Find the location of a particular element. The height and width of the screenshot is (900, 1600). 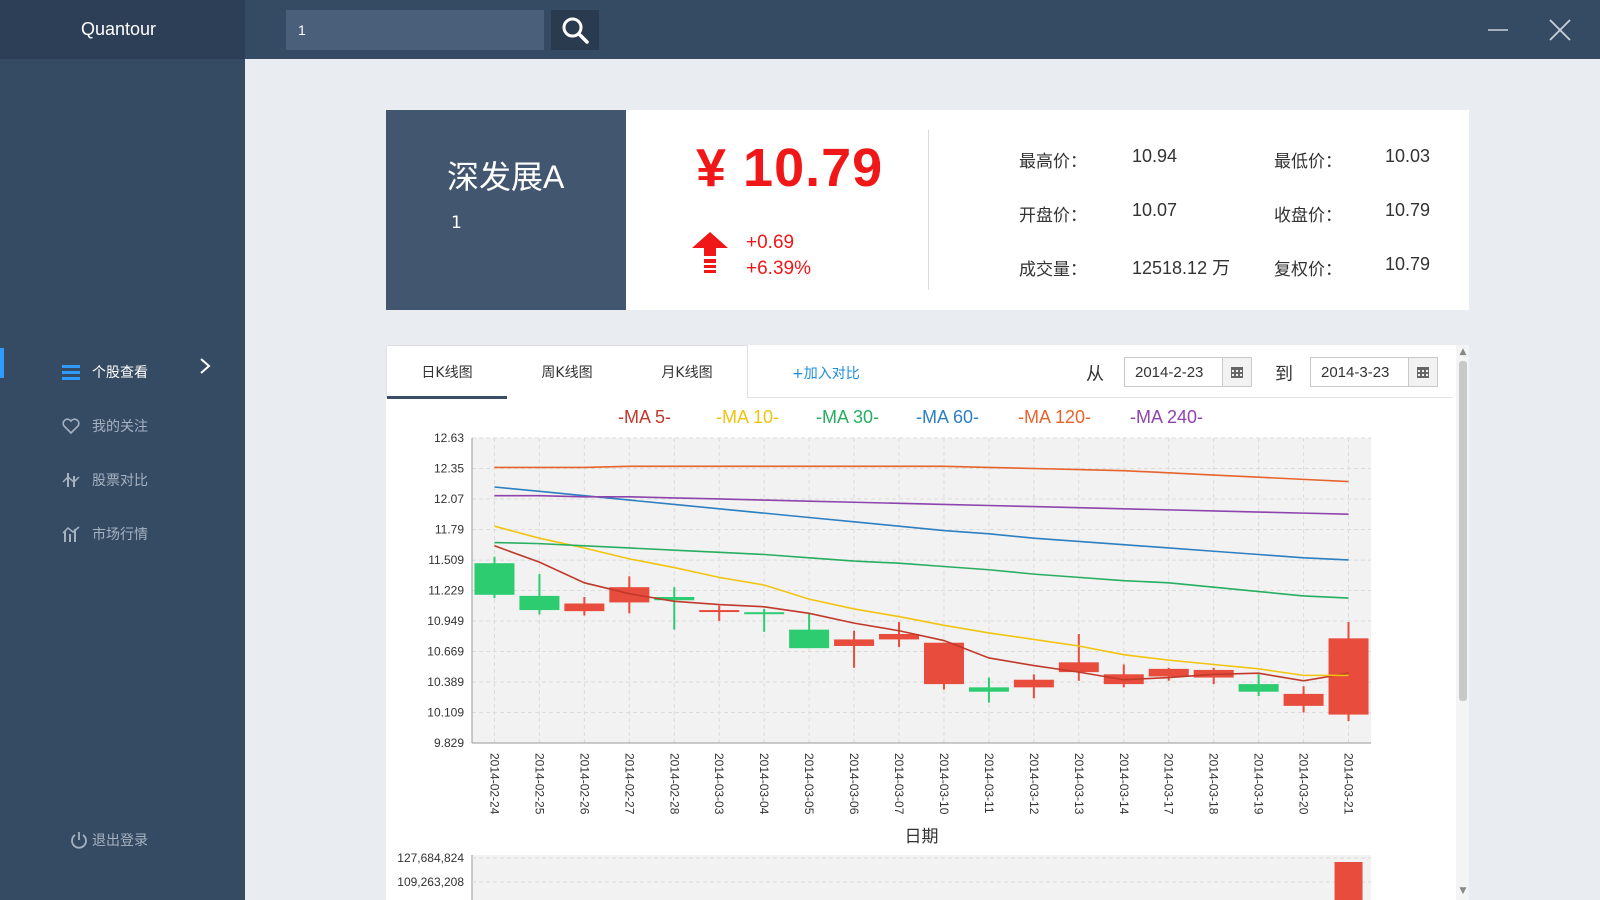

sidebar-item-stock-view: 个股查看 is located at coordinates (122, 372).